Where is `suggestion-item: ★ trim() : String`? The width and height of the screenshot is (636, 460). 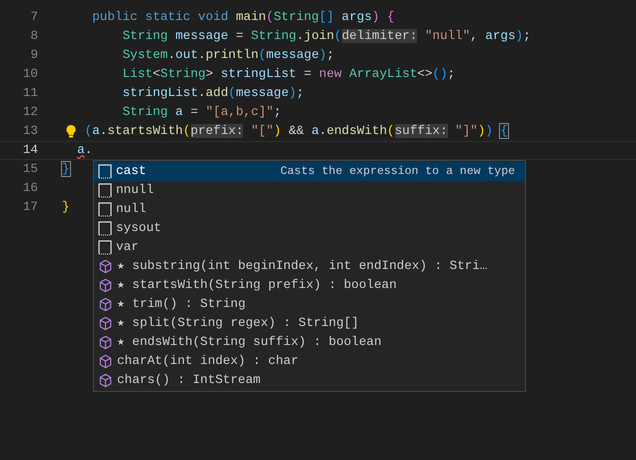
suggestion-item: ★ trim() : String is located at coordinates (309, 304).